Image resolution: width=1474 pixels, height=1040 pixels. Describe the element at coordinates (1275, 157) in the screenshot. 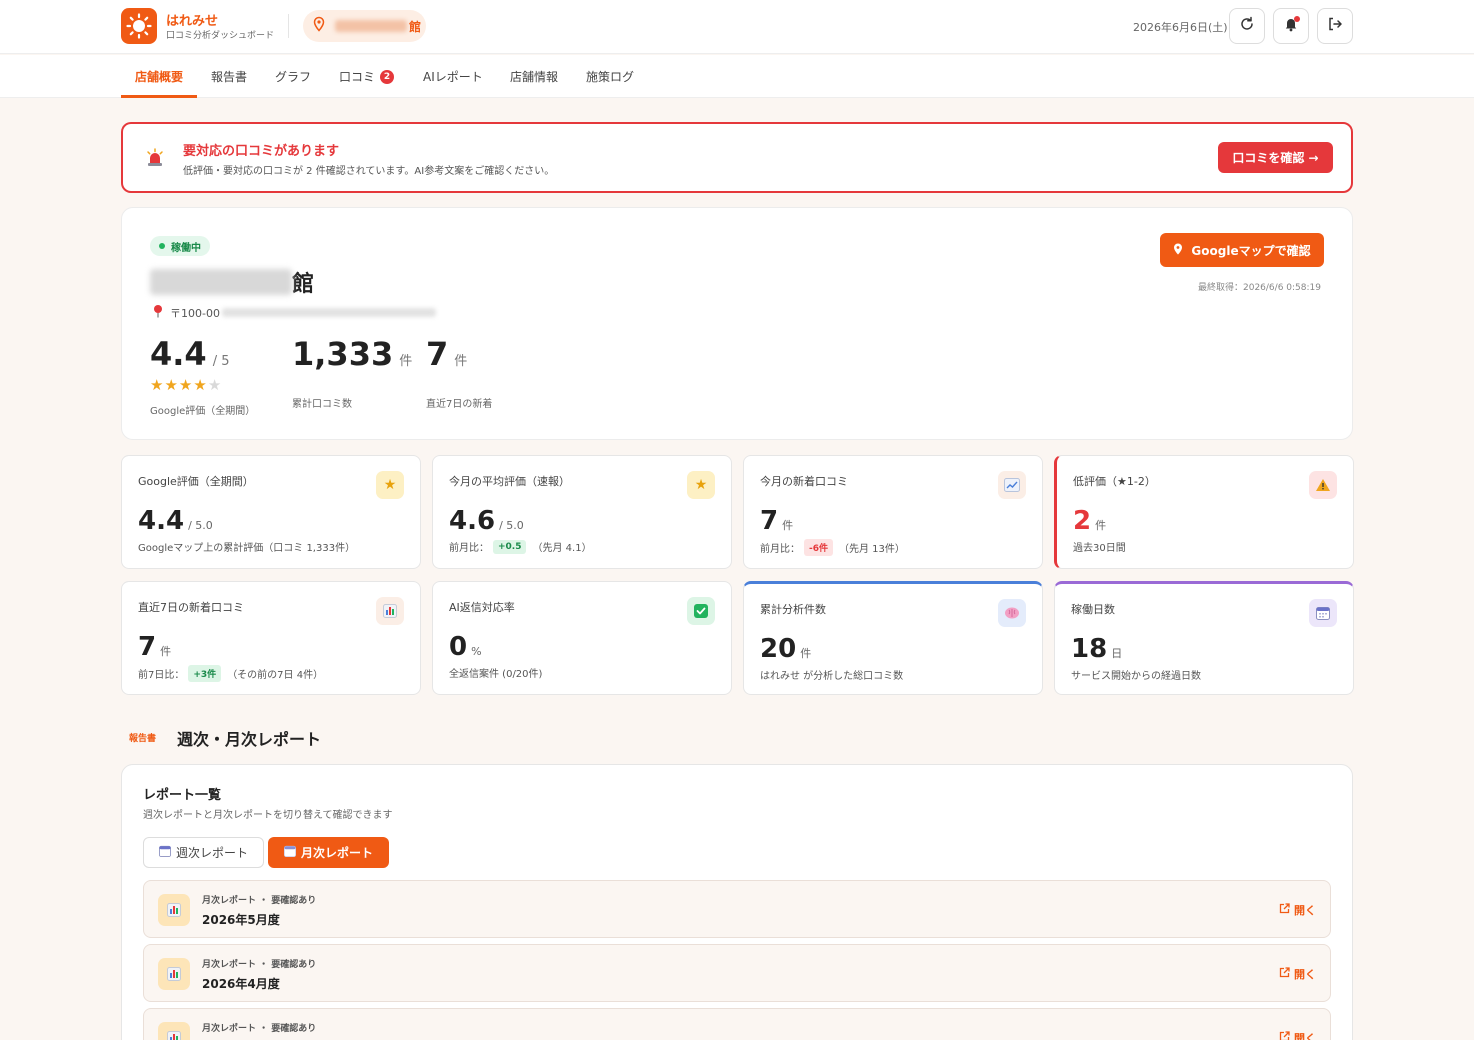

I see `check-reviews-button: 口コミを確認 →` at that location.